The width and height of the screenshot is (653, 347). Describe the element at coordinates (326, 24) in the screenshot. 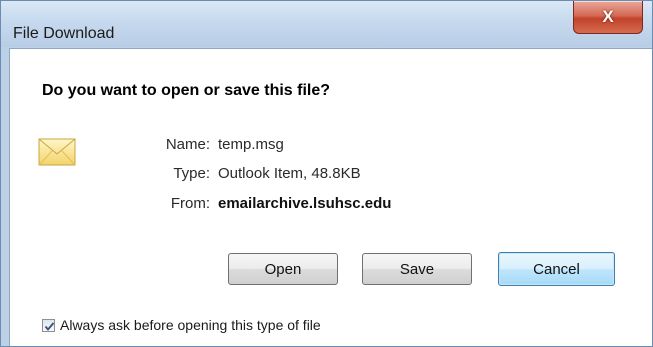

I see `title-bar: File Download X` at that location.